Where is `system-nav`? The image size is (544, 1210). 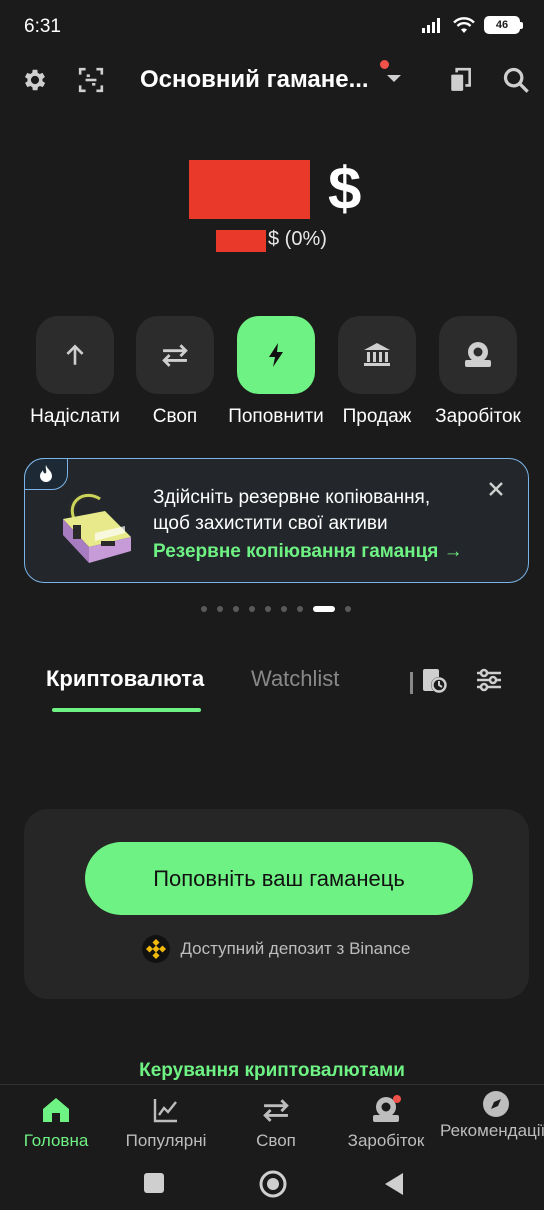
system-nav is located at coordinates (272, 1185).